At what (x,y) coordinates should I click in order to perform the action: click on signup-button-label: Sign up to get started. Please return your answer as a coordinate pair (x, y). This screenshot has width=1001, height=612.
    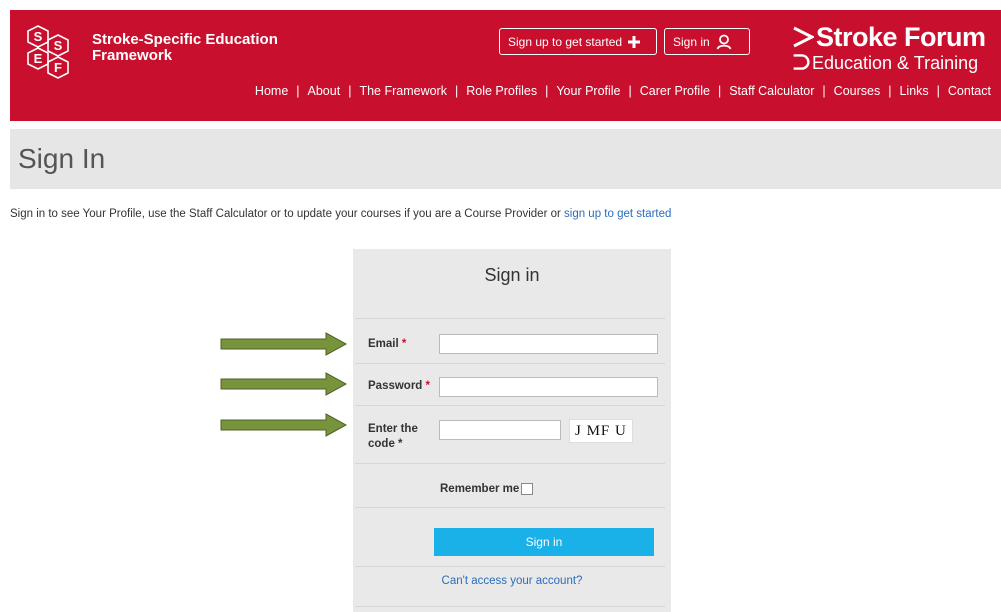
    Looking at the image, I should click on (565, 41).